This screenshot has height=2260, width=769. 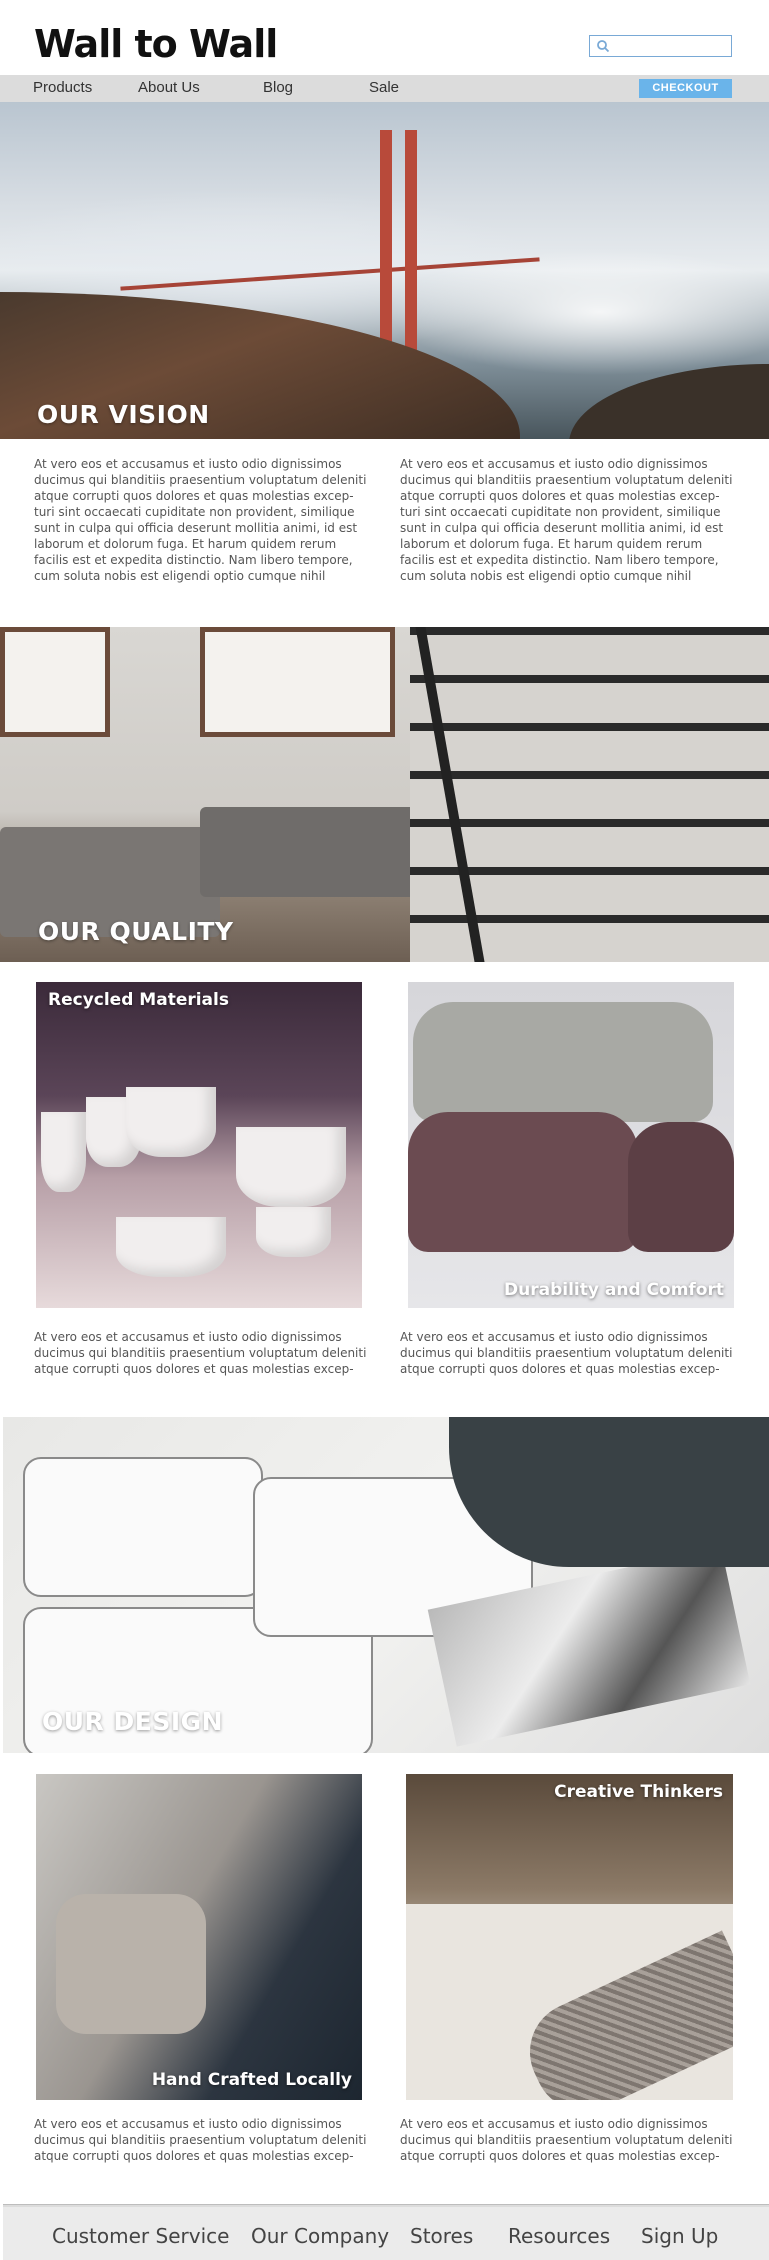 What do you see at coordinates (603, 46) in the screenshot?
I see `search-icon` at bounding box center [603, 46].